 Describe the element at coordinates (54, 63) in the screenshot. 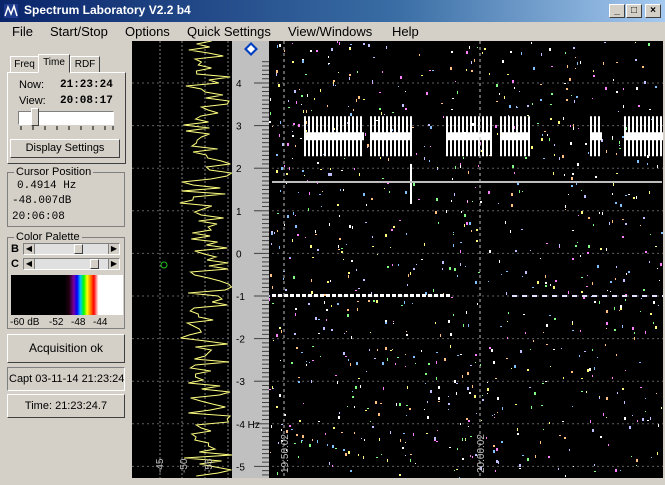

I see `tab-time: Time` at that location.